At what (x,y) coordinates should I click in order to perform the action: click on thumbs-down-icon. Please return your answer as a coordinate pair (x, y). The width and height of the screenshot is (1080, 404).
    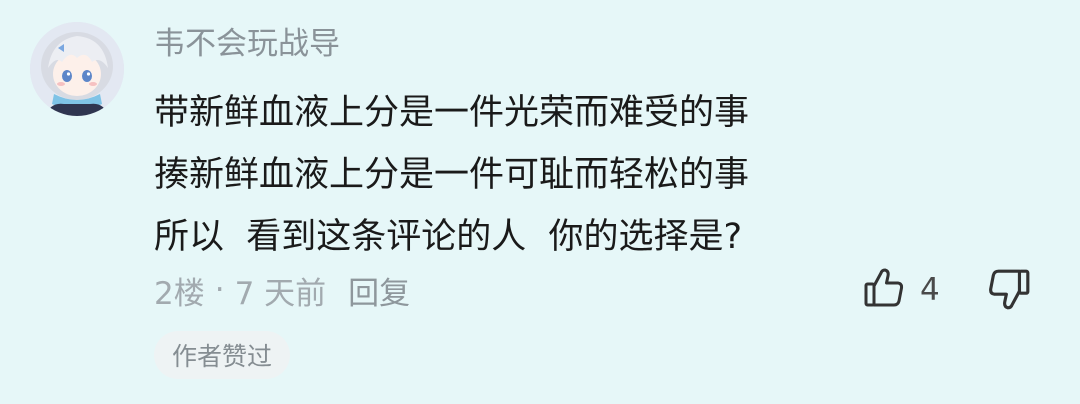
    Looking at the image, I should click on (1009, 292).